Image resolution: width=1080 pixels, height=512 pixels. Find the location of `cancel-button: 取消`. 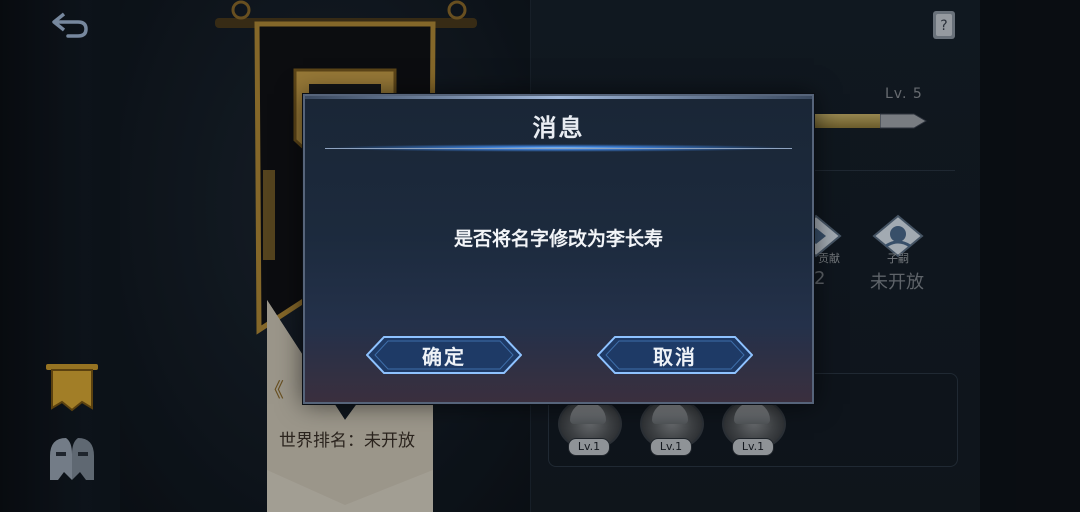

cancel-button: 取消 is located at coordinates (675, 355).